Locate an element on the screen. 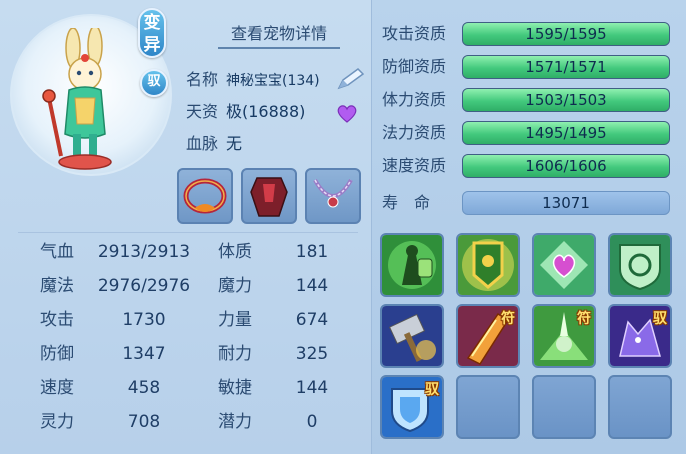 Image resolution: width=686 pixels, height=454 pixels. qualification-label: 体力资质 is located at coordinates (414, 99).